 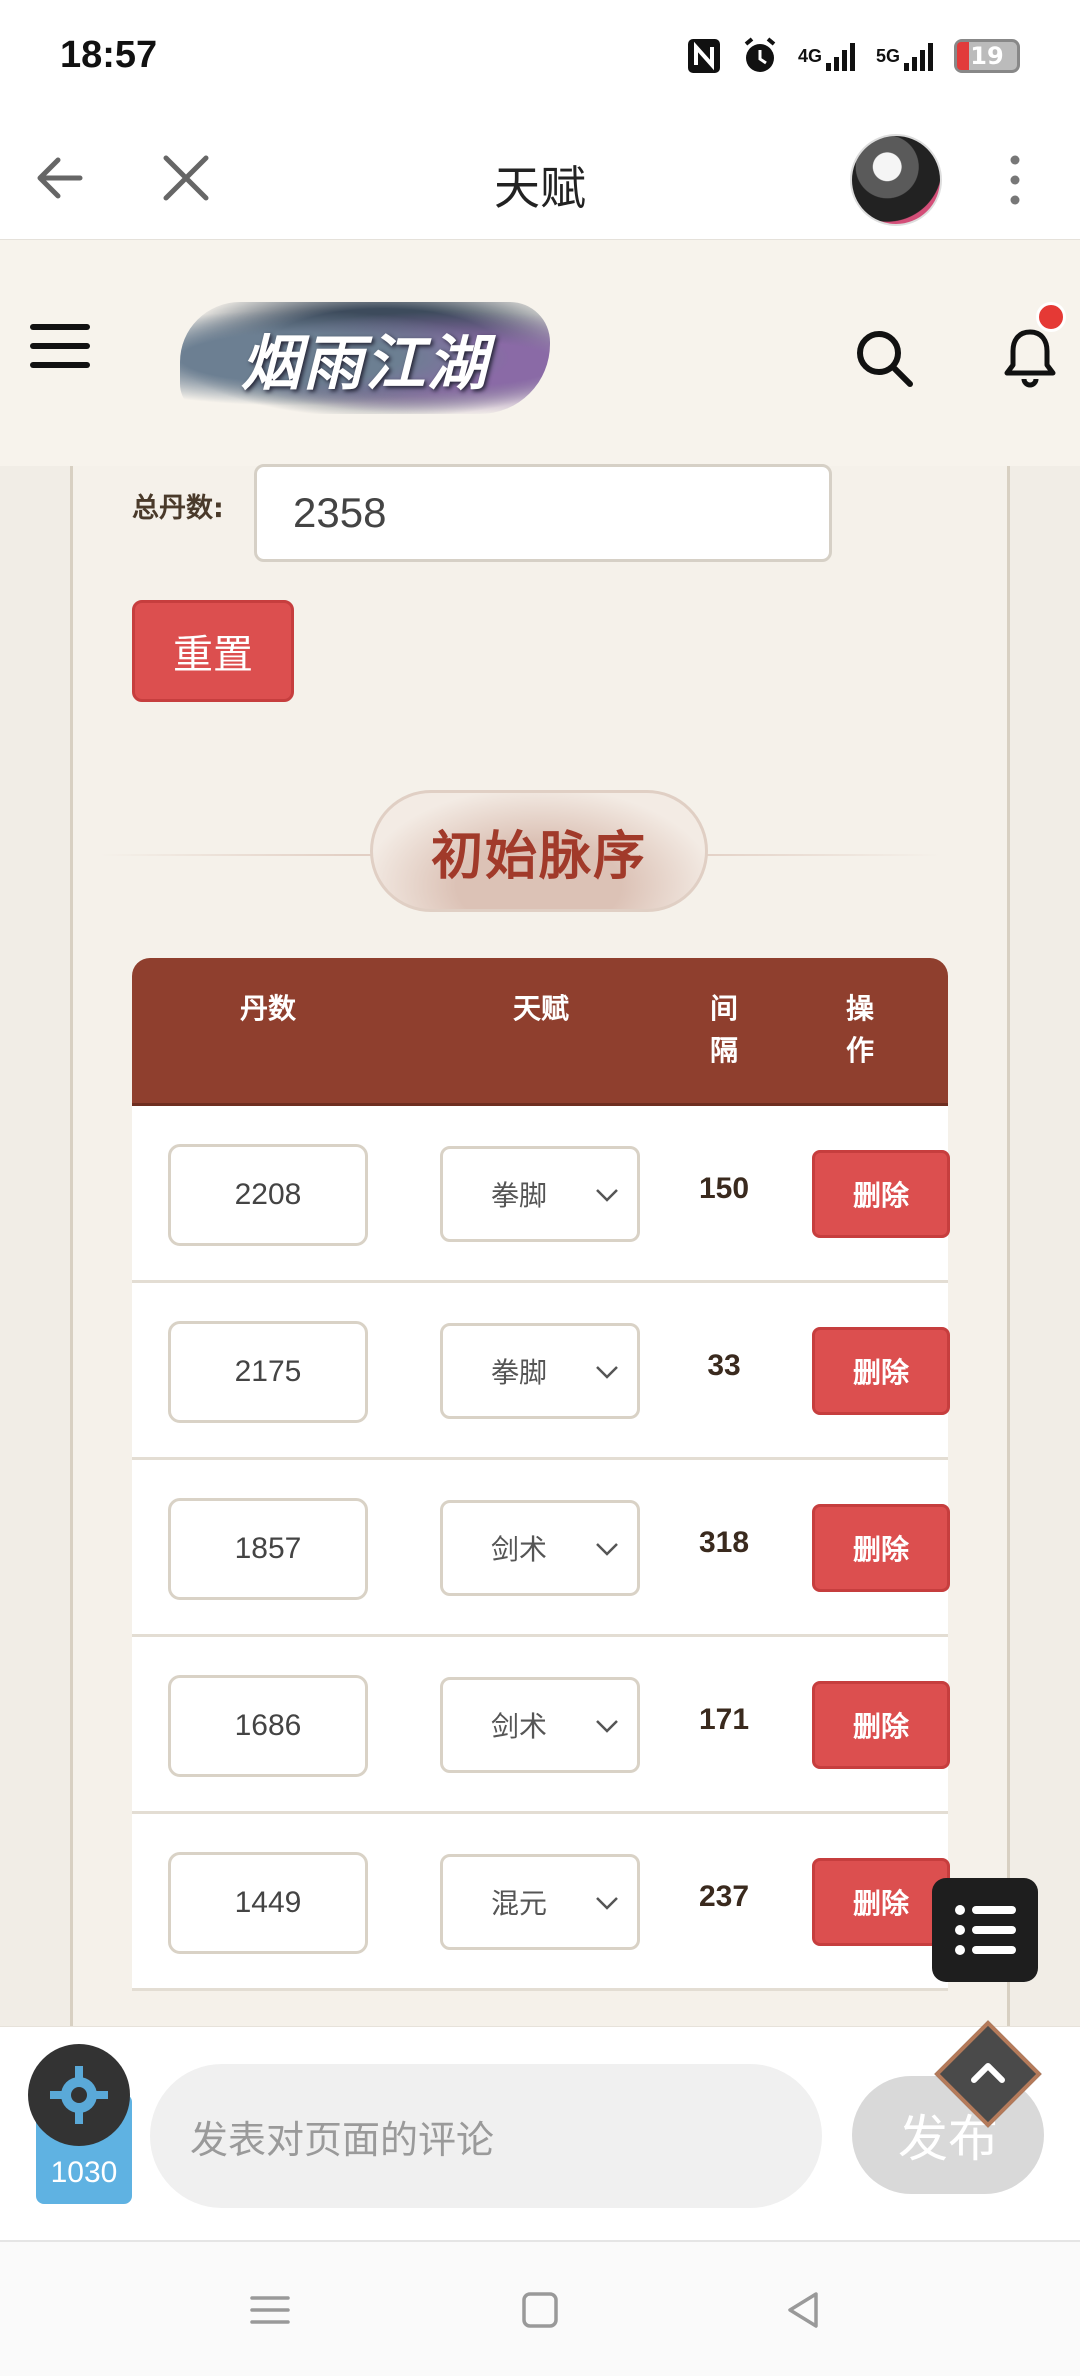 What do you see at coordinates (1051, 317) in the screenshot?
I see `notification-badge` at bounding box center [1051, 317].